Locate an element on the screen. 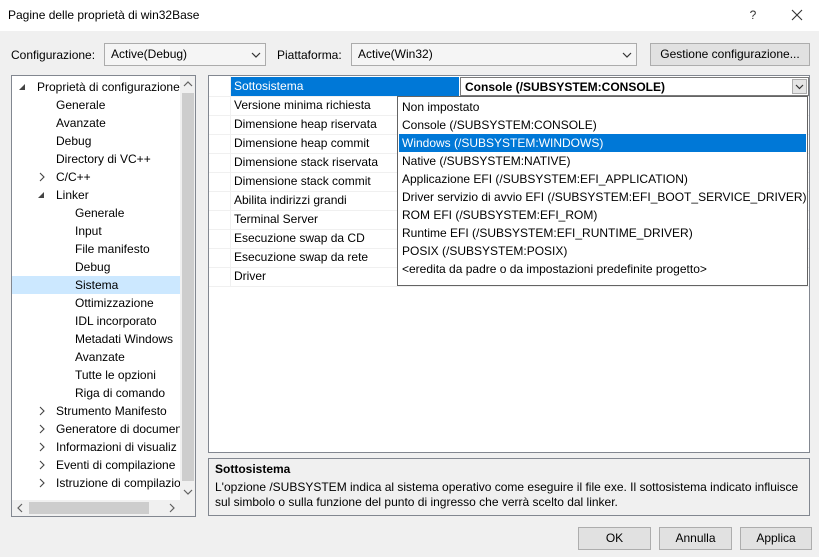 This screenshot has height=557, width=819. property-name: Abilita indirizzi grandi is located at coordinates (290, 200).